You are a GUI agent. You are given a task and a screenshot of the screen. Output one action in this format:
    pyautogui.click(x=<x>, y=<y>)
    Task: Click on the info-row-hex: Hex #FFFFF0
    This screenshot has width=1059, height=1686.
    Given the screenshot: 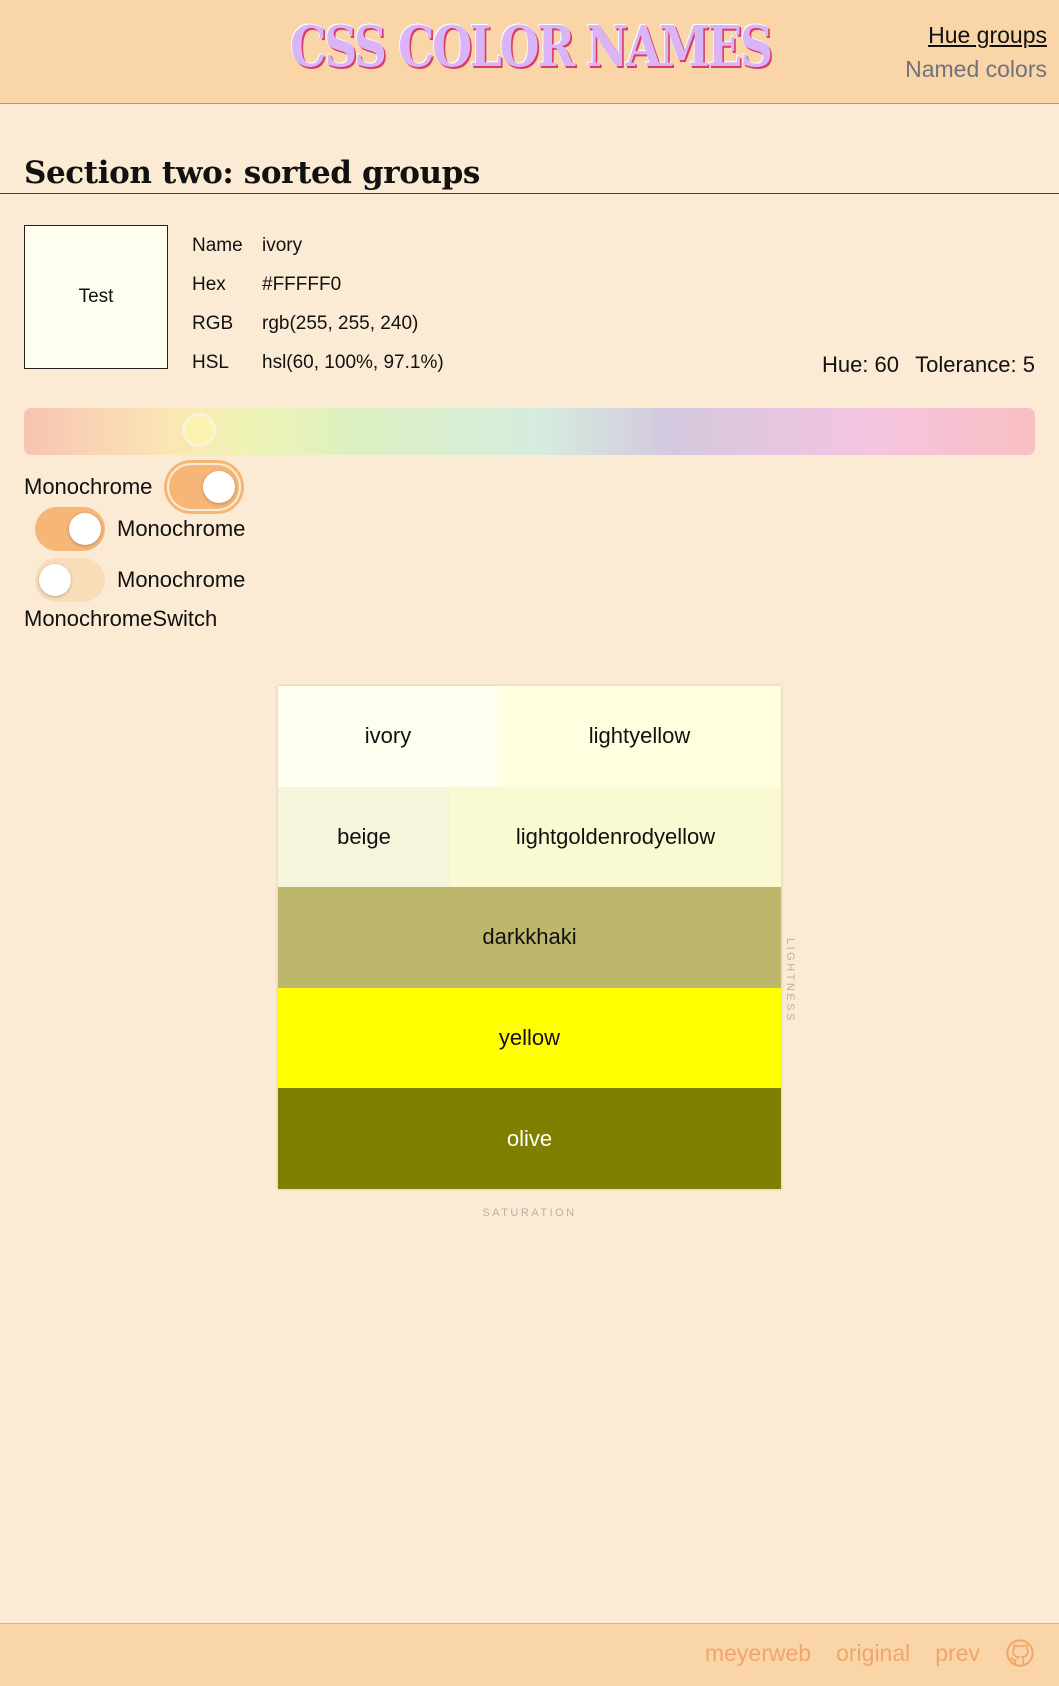 What is the action you would take?
    pyautogui.click(x=318, y=284)
    